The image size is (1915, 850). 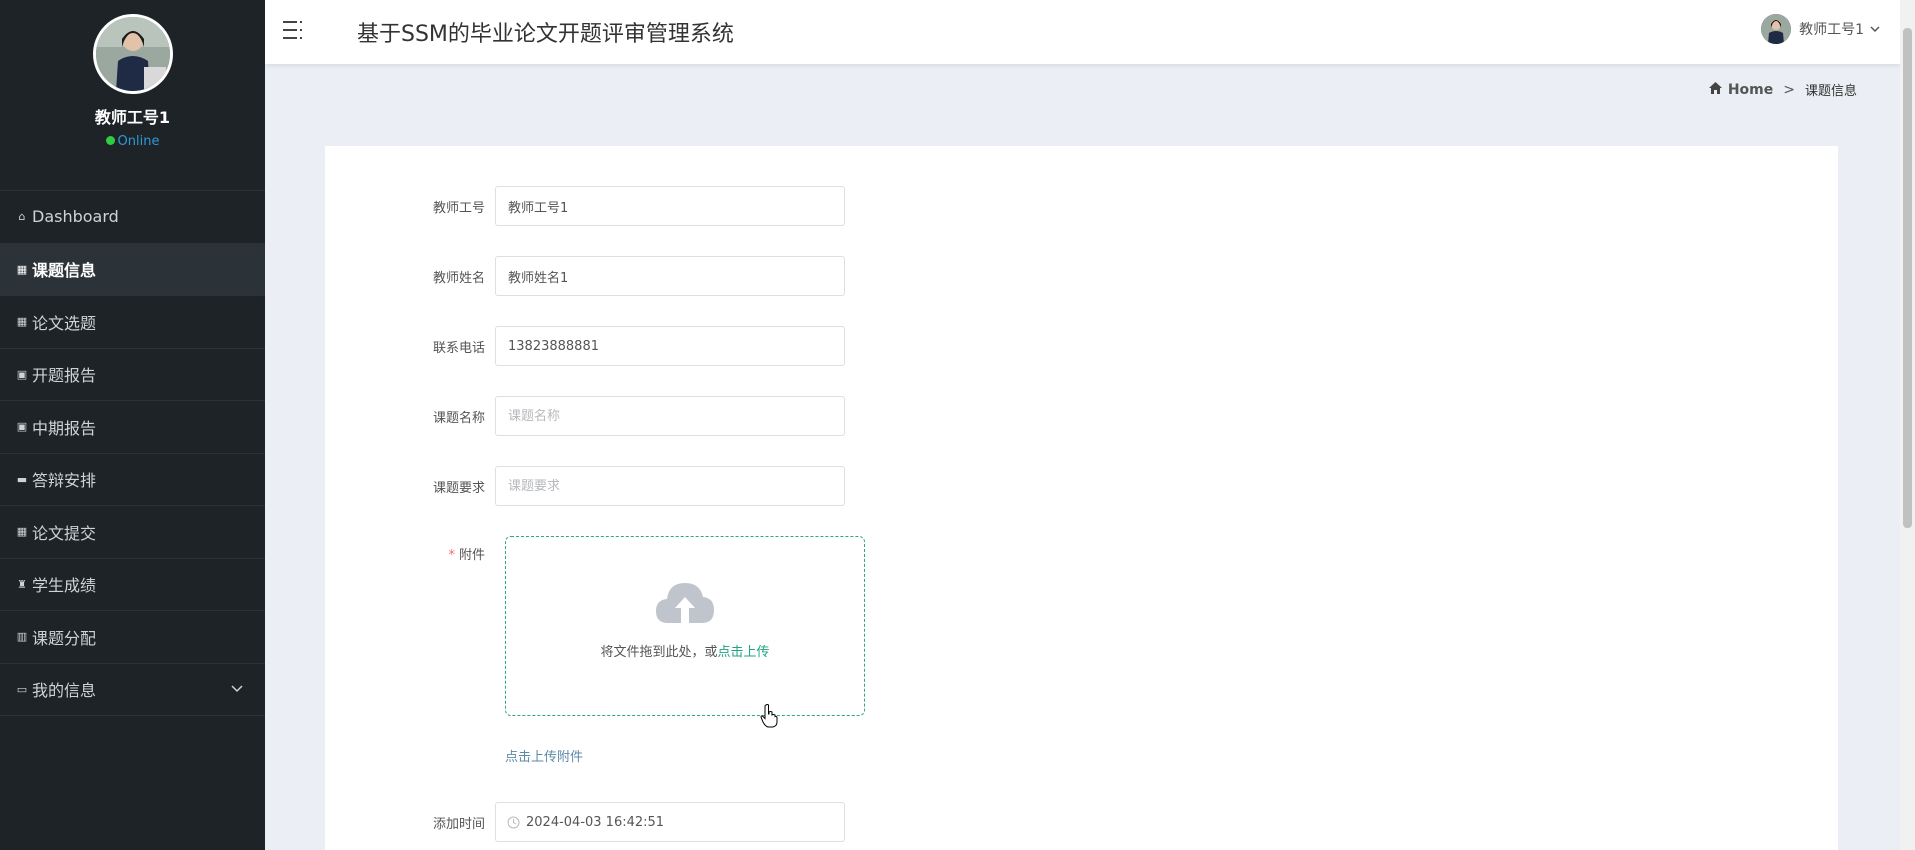 I want to click on upload-attachment-tip: 点击上传附件, so click(x=544, y=755).